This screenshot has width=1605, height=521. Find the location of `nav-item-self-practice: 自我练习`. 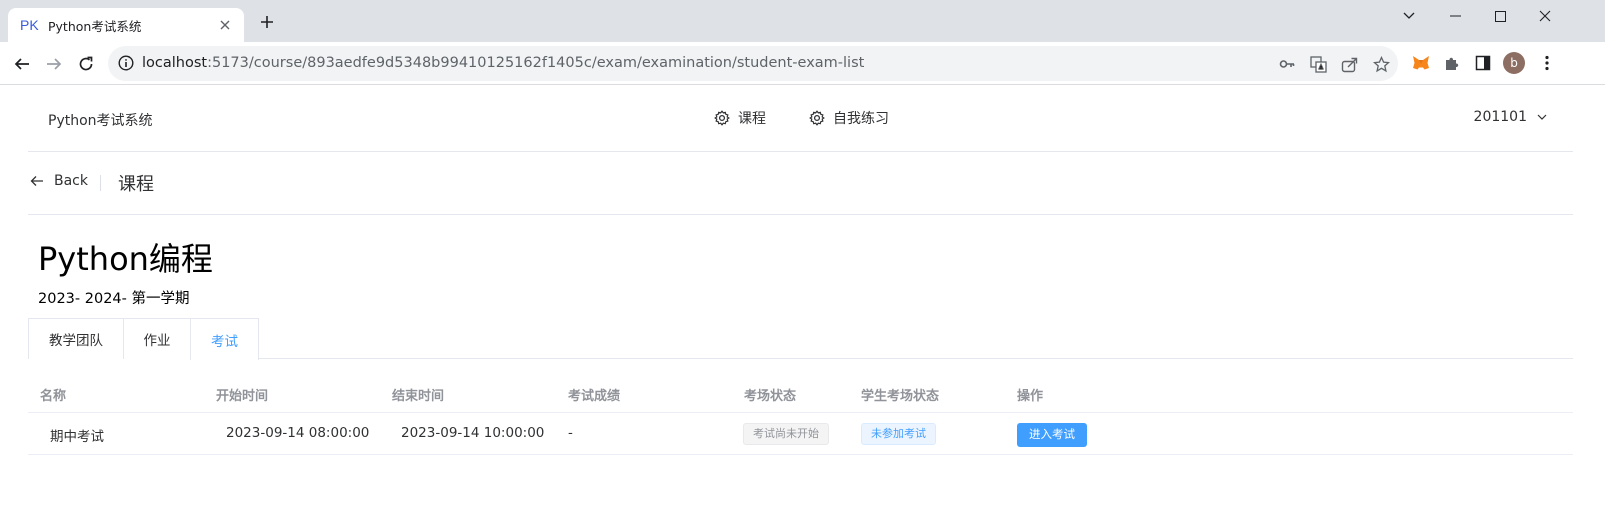

nav-item-self-practice: 自我练习 is located at coordinates (849, 118).